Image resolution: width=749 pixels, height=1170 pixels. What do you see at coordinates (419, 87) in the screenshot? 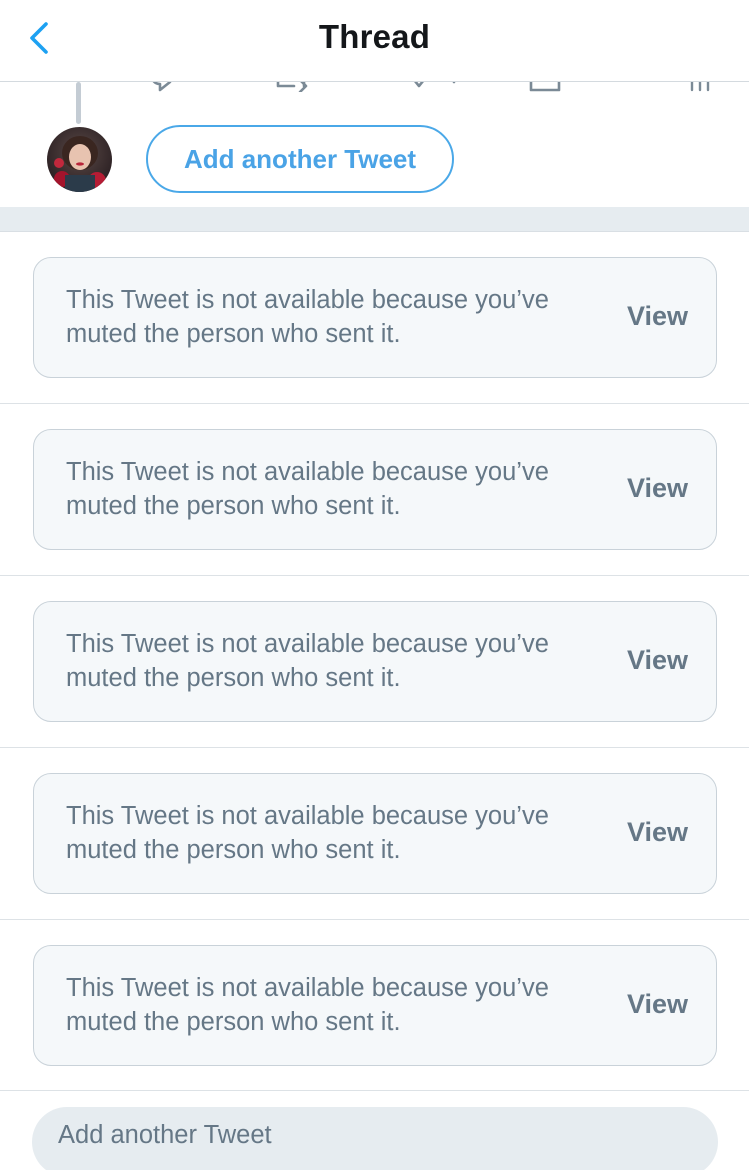
I see `like-icon` at bounding box center [419, 87].